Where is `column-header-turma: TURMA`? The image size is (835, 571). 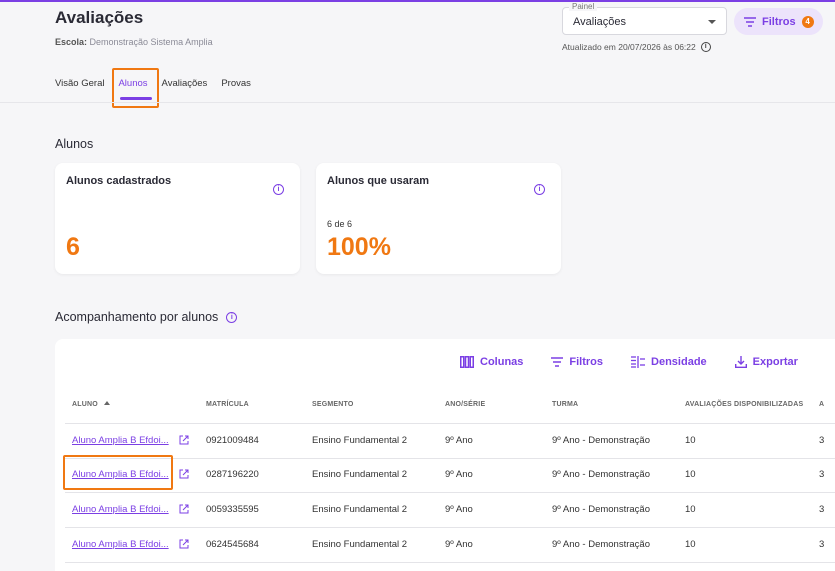 column-header-turma: TURMA is located at coordinates (565, 404).